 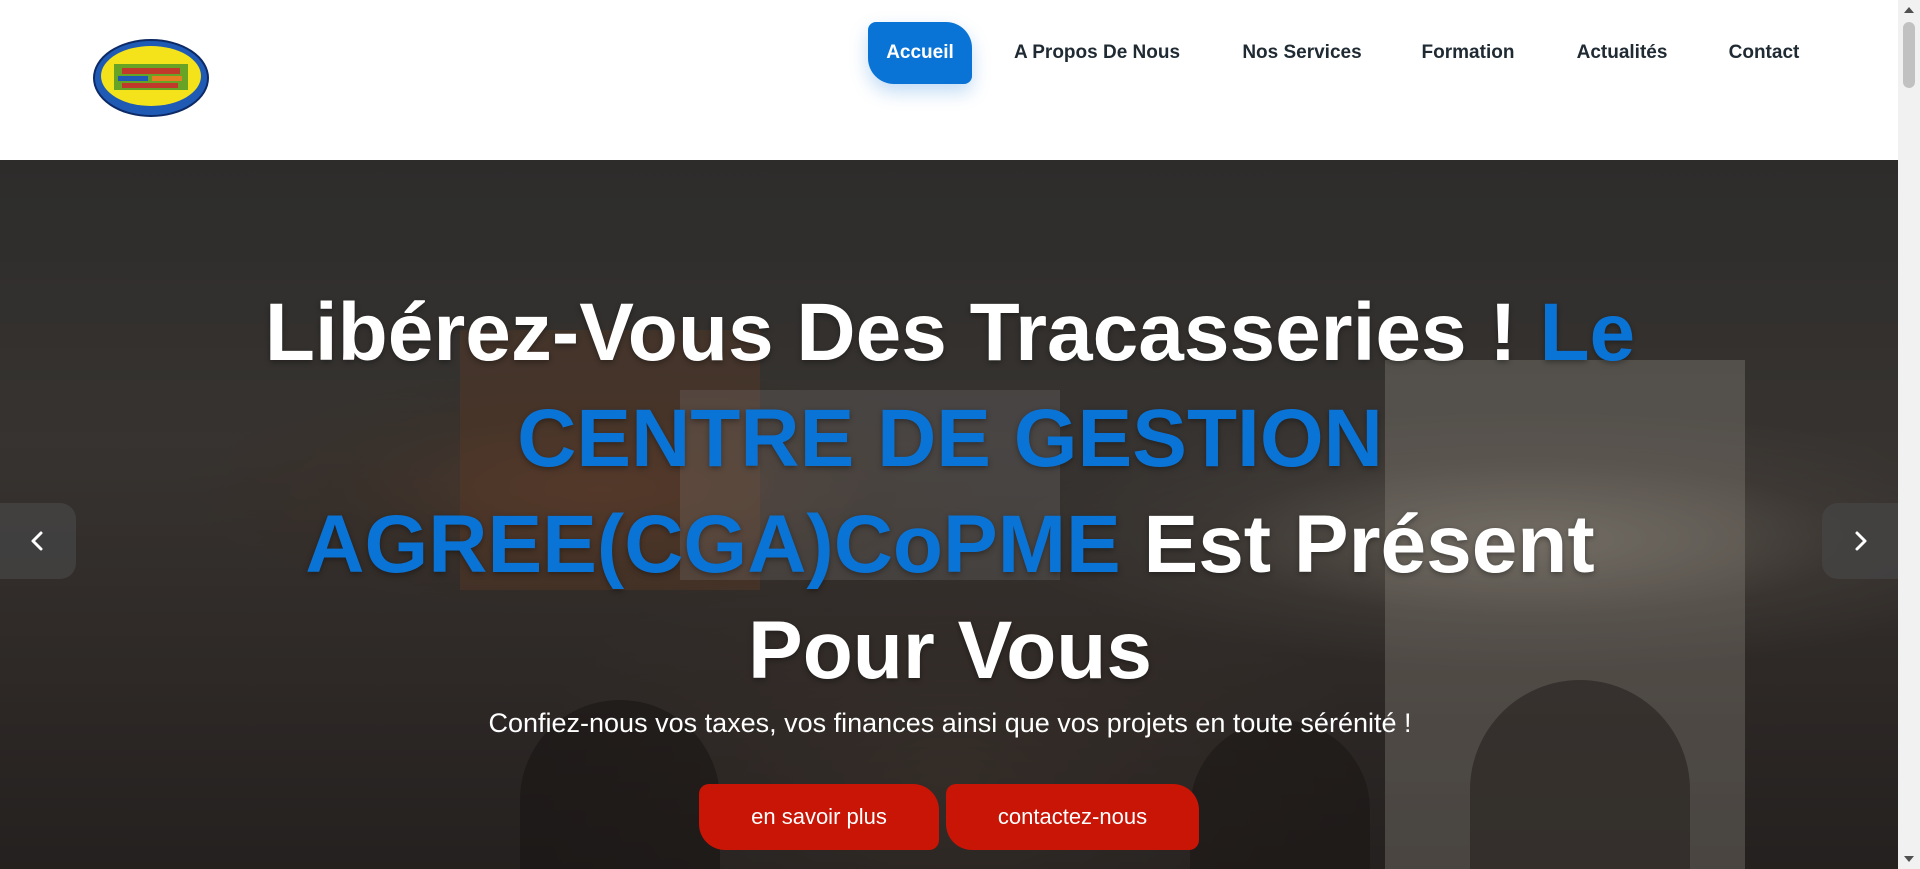 What do you see at coordinates (1764, 53) in the screenshot?
I see `nav-contact: Contact` at bounding box center [1764, 53].